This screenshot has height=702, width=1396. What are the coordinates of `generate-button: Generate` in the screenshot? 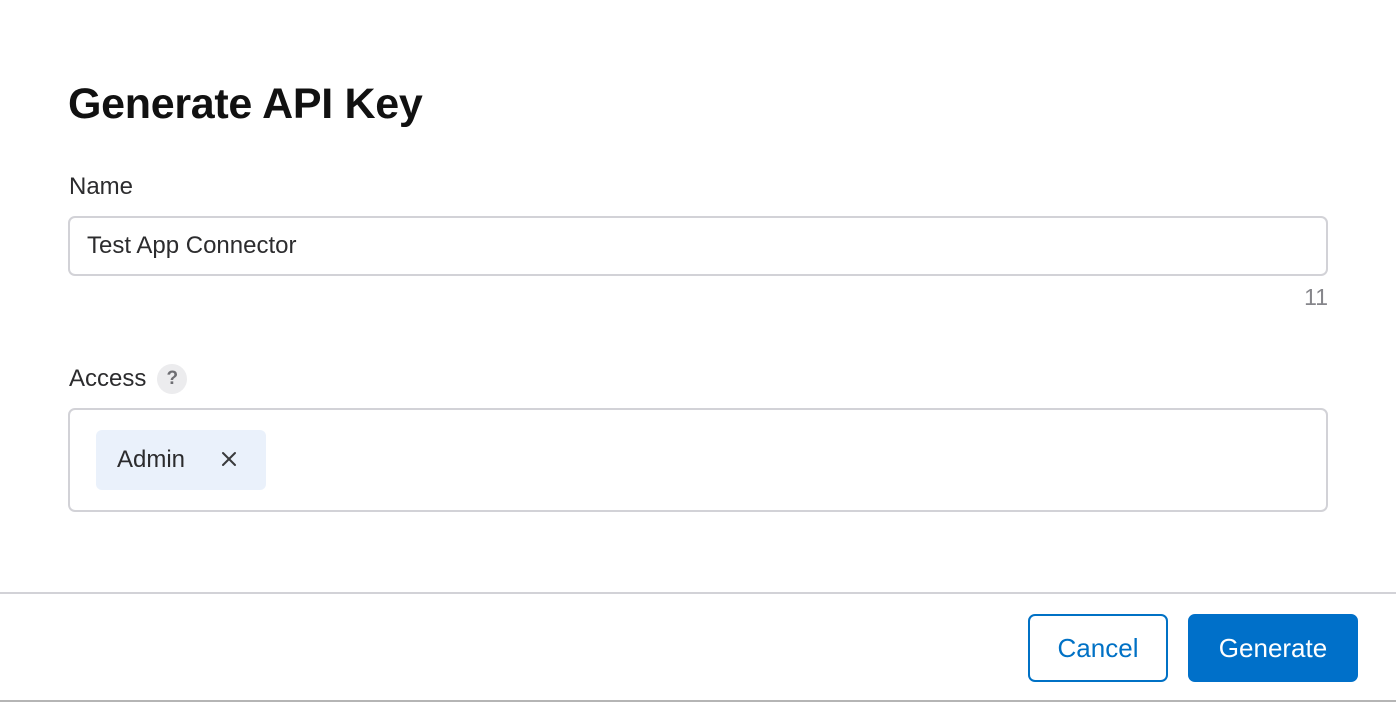 It's located at (1273, 648).